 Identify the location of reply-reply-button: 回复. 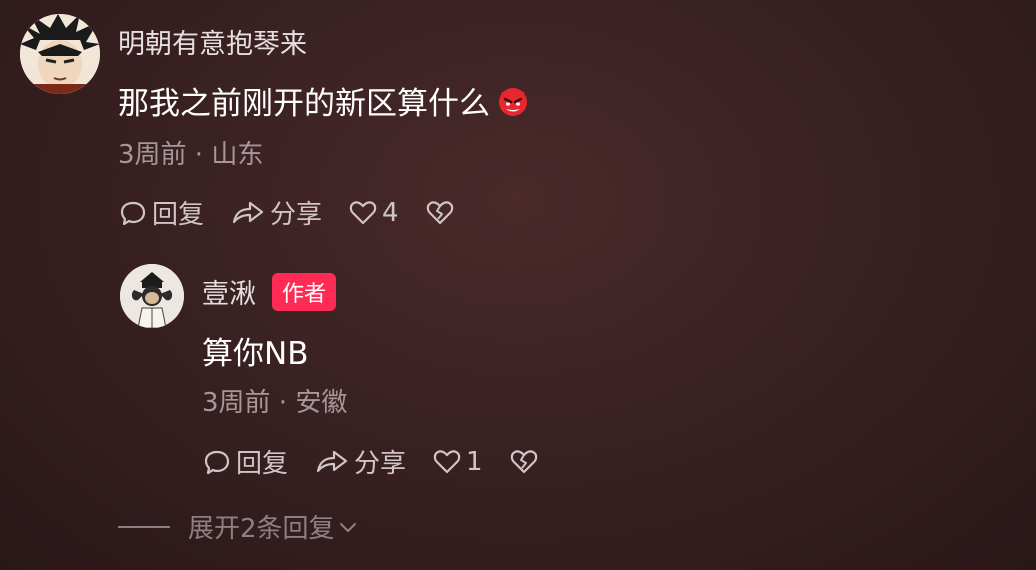
(245, 461).